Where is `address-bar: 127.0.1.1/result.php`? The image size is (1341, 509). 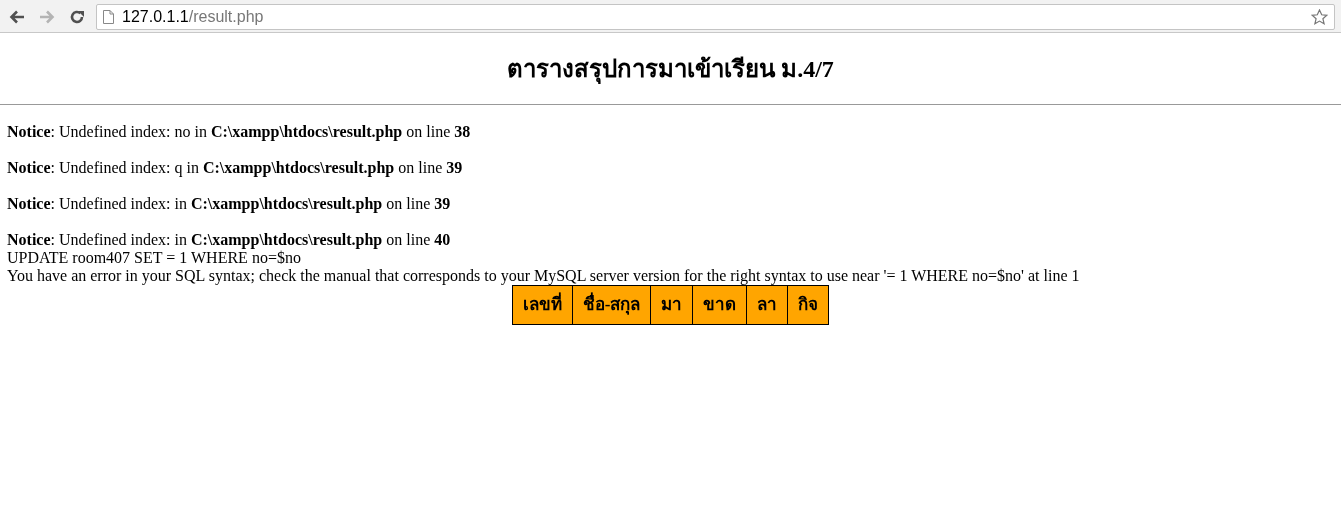
address-bar: 127.0.1.1/result.php is located at coordinates (715, 17).